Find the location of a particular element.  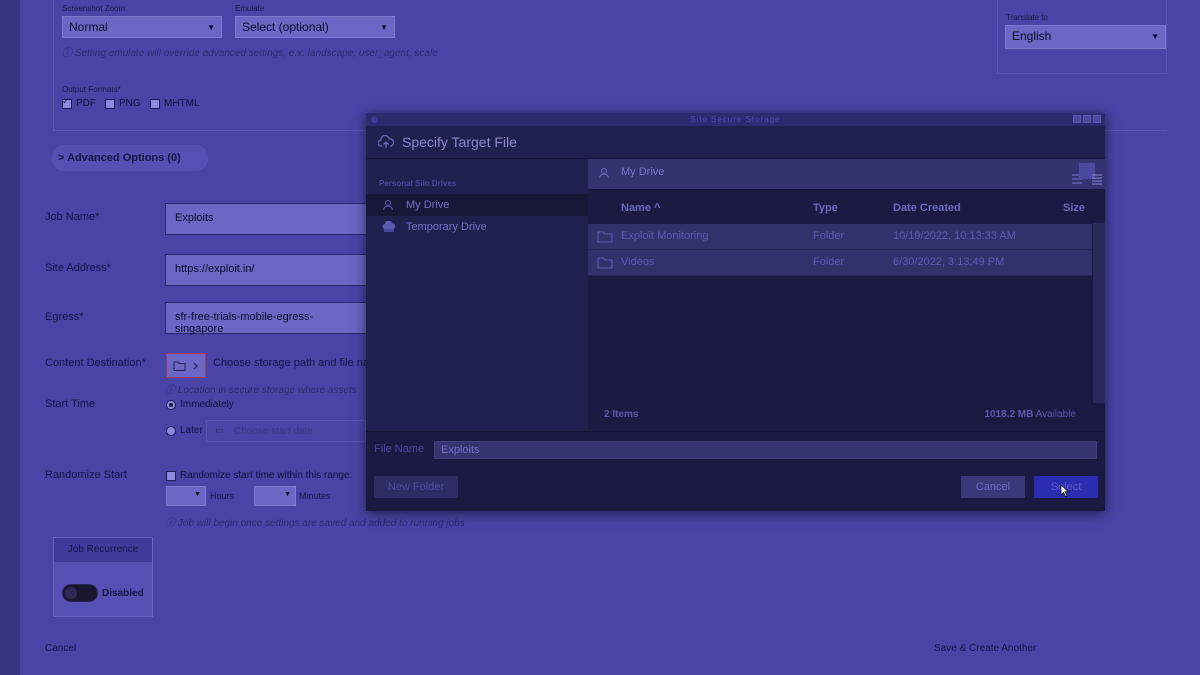

minimize-icon is located at coordinates (1077, 119).